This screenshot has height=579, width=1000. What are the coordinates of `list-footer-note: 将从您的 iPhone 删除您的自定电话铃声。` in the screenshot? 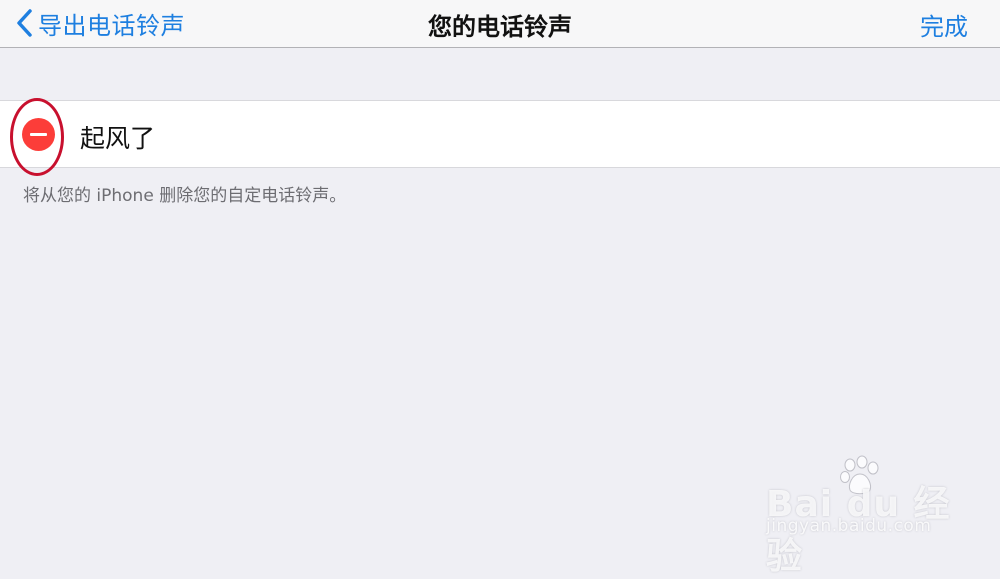 It's located at (185, 196).